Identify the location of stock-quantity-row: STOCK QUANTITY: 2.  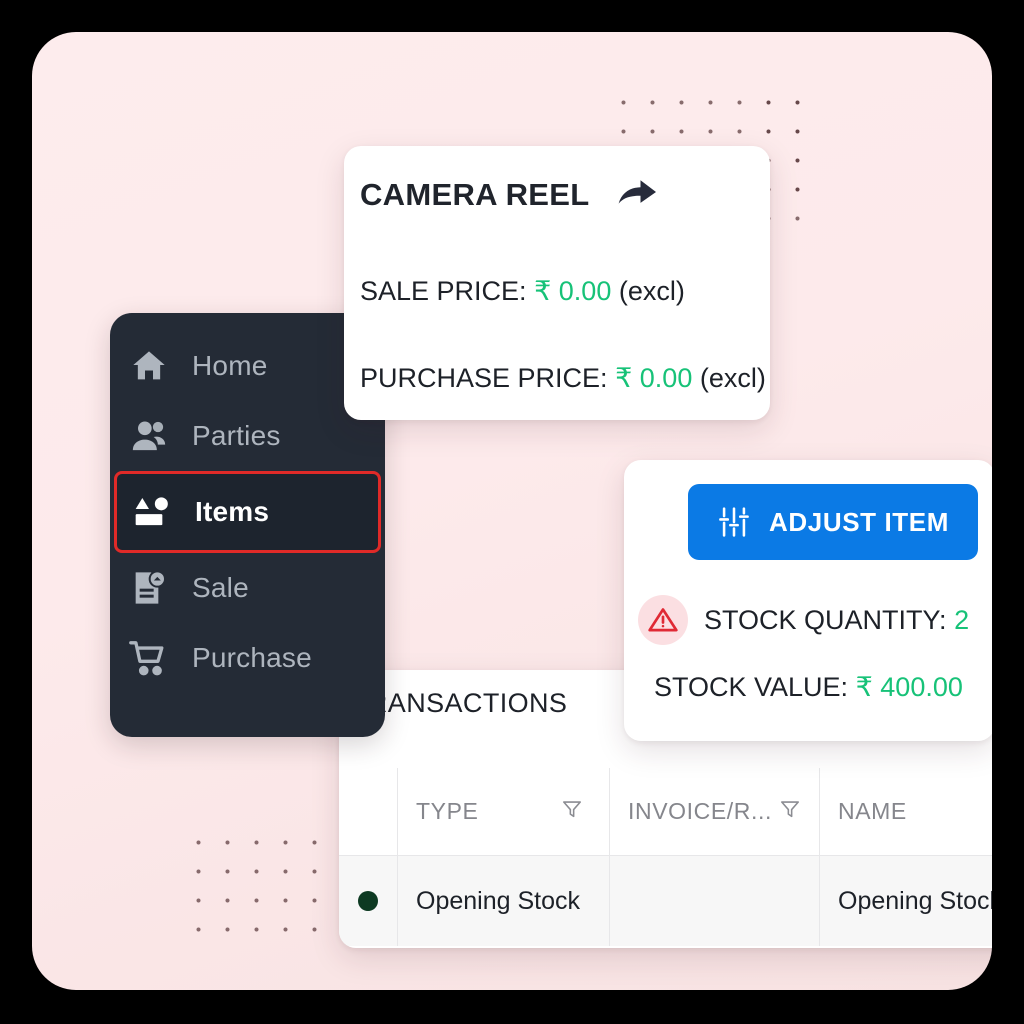
(803, 620).